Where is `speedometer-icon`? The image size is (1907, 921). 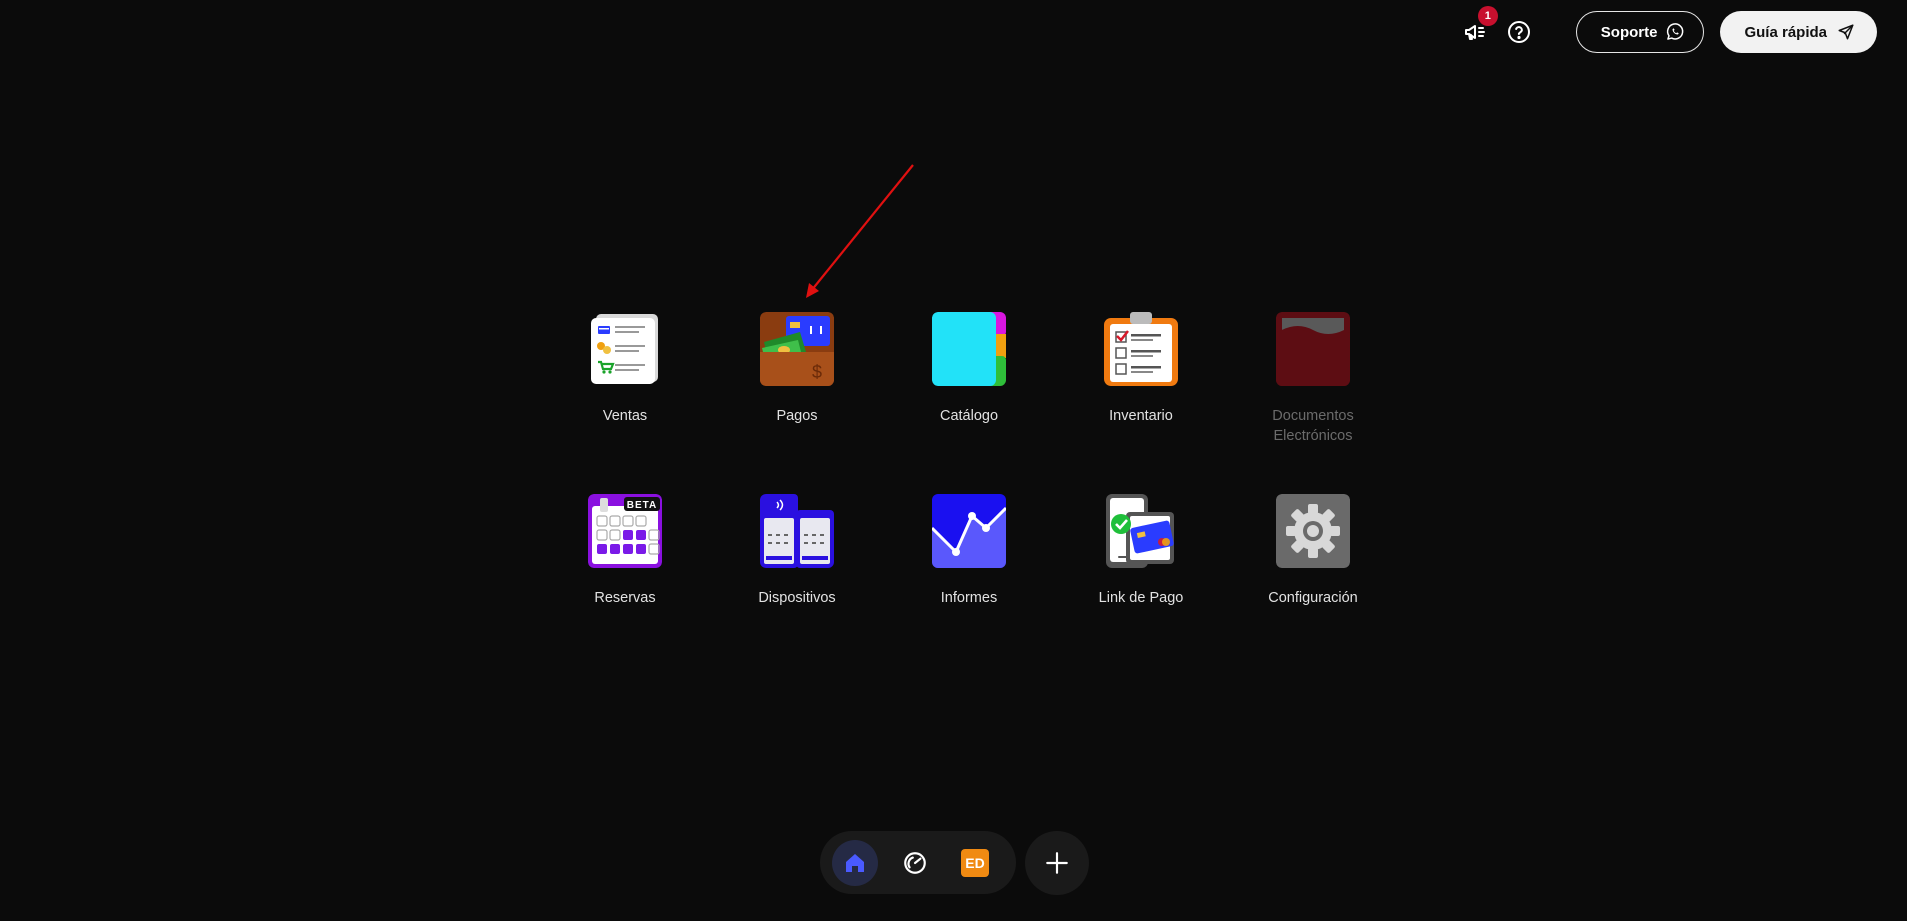 speedometer-icon is located at coordinates (915, 862).